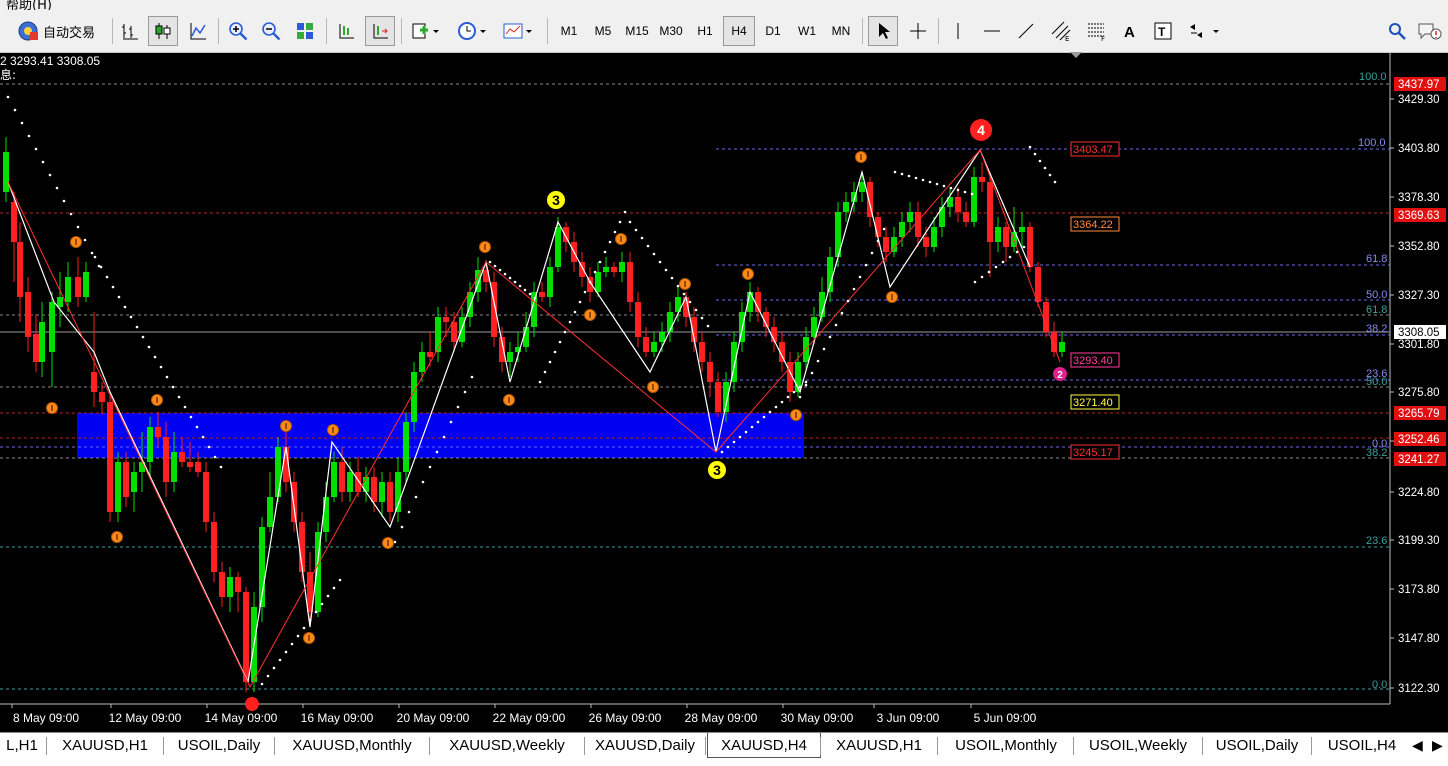  Describe the element at coordinates (1372, 143) in the screenshot. I see `fib-level-label: 100.0` at that location.